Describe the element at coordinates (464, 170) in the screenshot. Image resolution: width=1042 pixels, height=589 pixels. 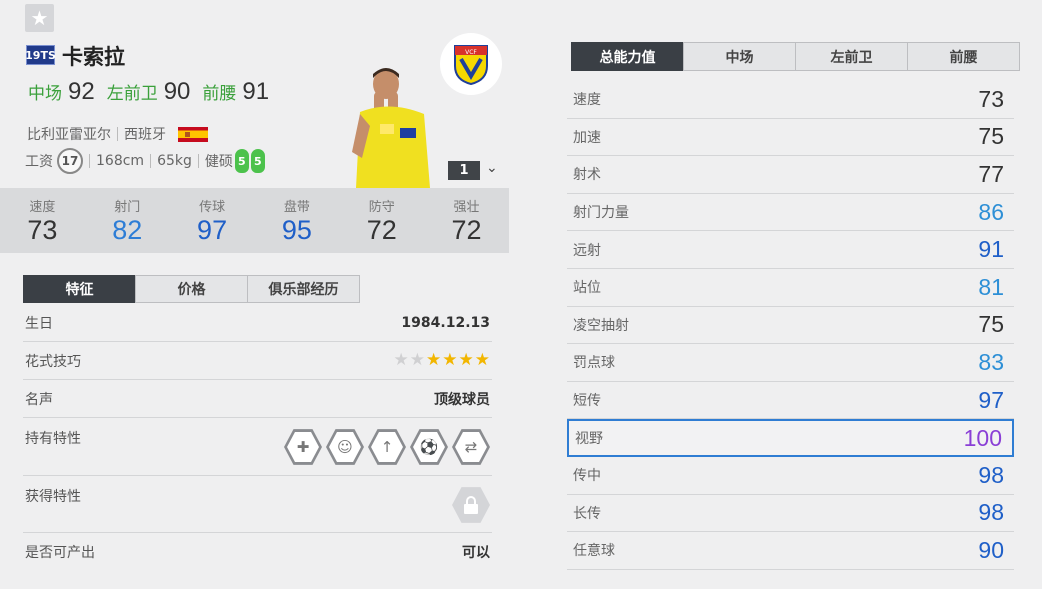
I see `enhance-level-select: 1` at that location.